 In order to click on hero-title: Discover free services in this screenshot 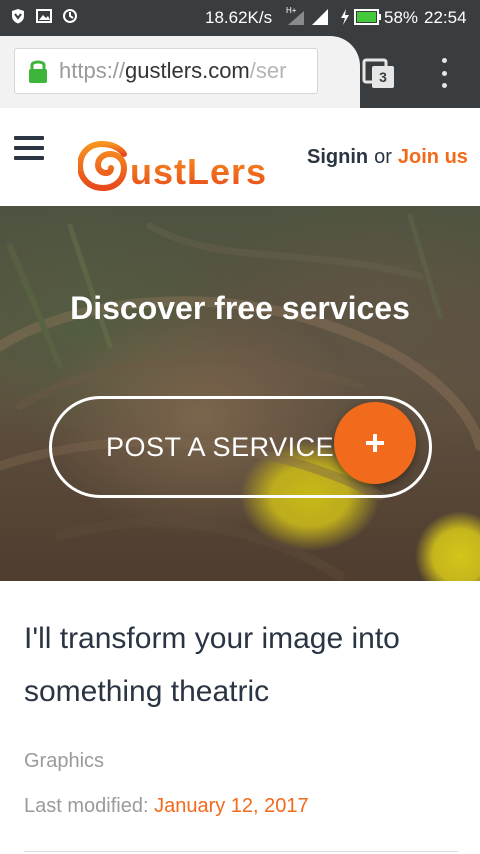, I will do `click(240, 308)`.